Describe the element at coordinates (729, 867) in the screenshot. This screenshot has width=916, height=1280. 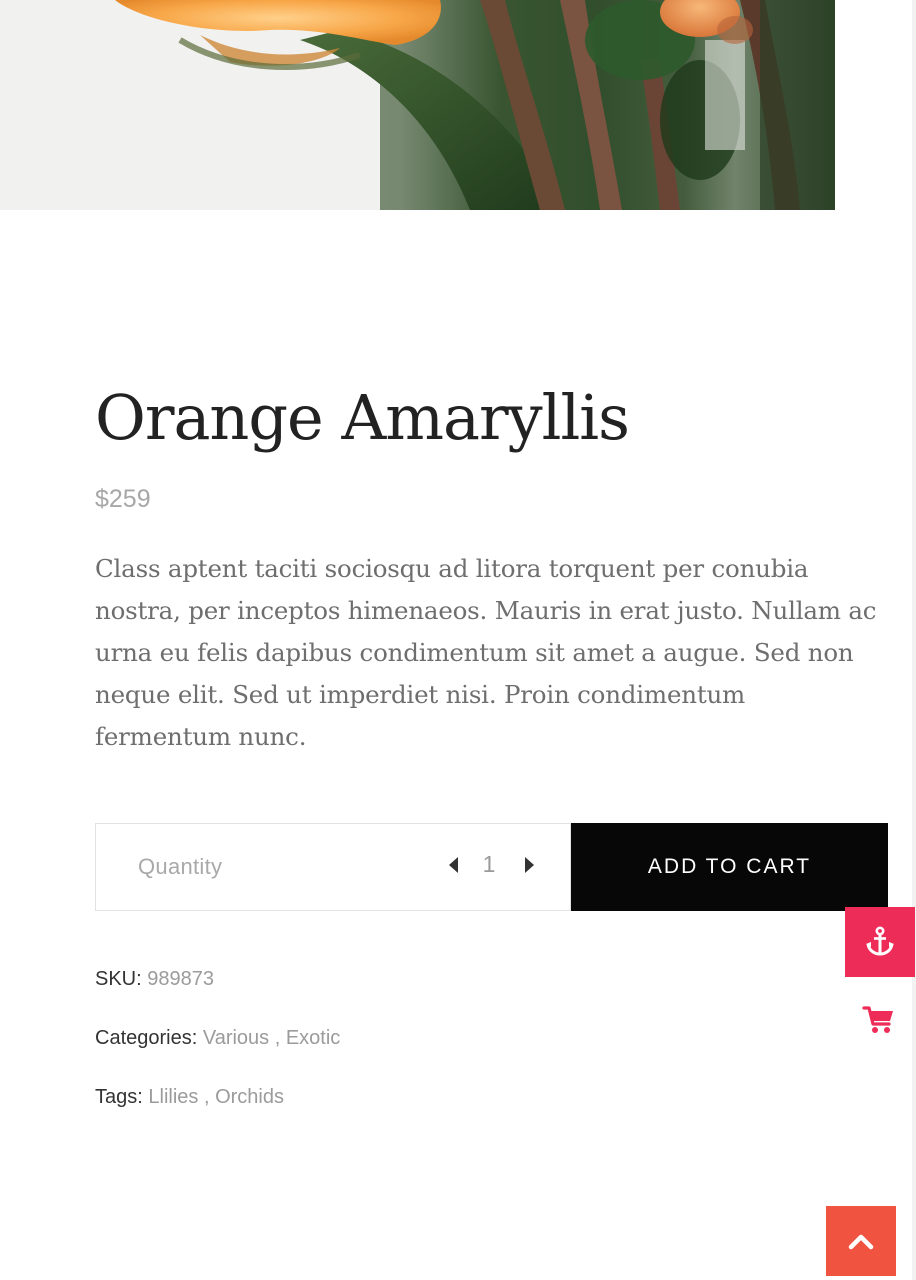
I see `add-to-cart-button: ADD TO CART` at that location.